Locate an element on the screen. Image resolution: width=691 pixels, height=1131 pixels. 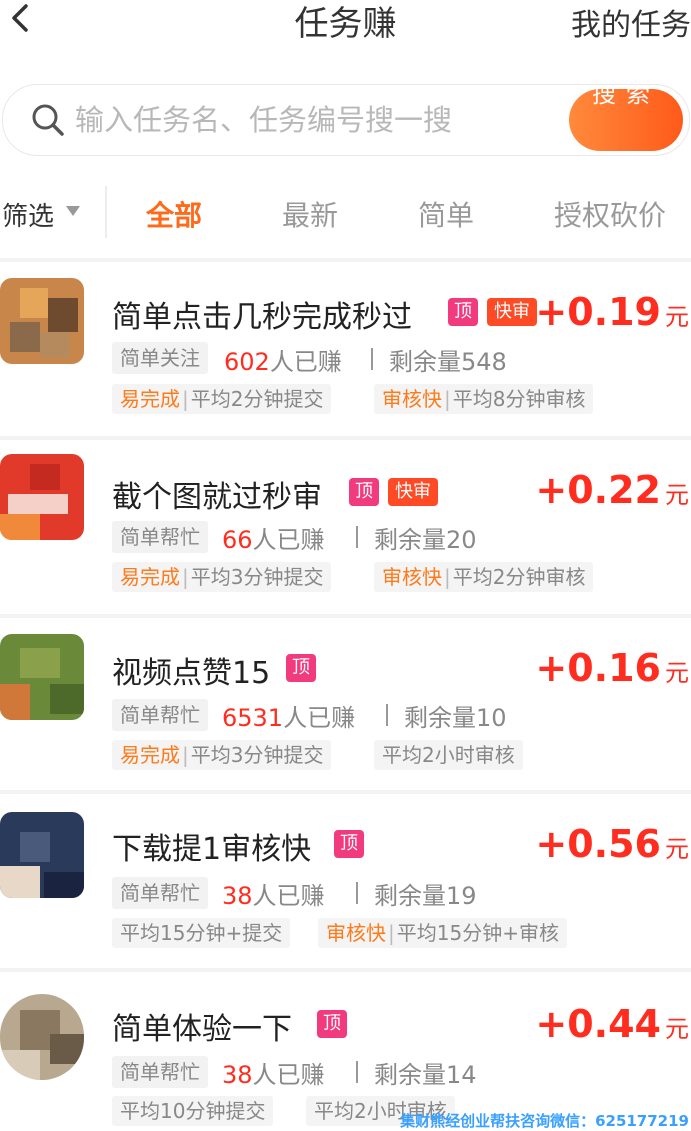
search-button-label: 搜索 is located at coordinates (626, 98).